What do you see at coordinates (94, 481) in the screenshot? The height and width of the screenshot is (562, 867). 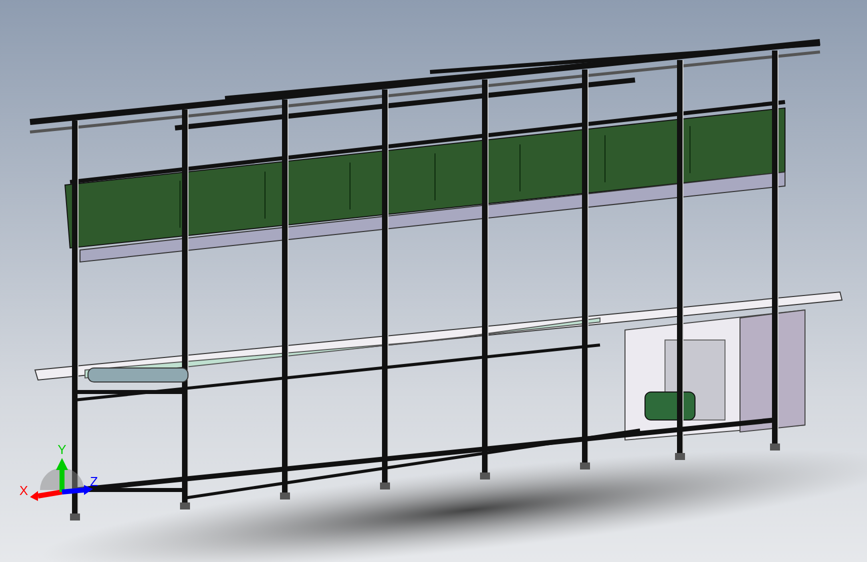 I see `axis-label: Z` at bounding box center [94, 481].